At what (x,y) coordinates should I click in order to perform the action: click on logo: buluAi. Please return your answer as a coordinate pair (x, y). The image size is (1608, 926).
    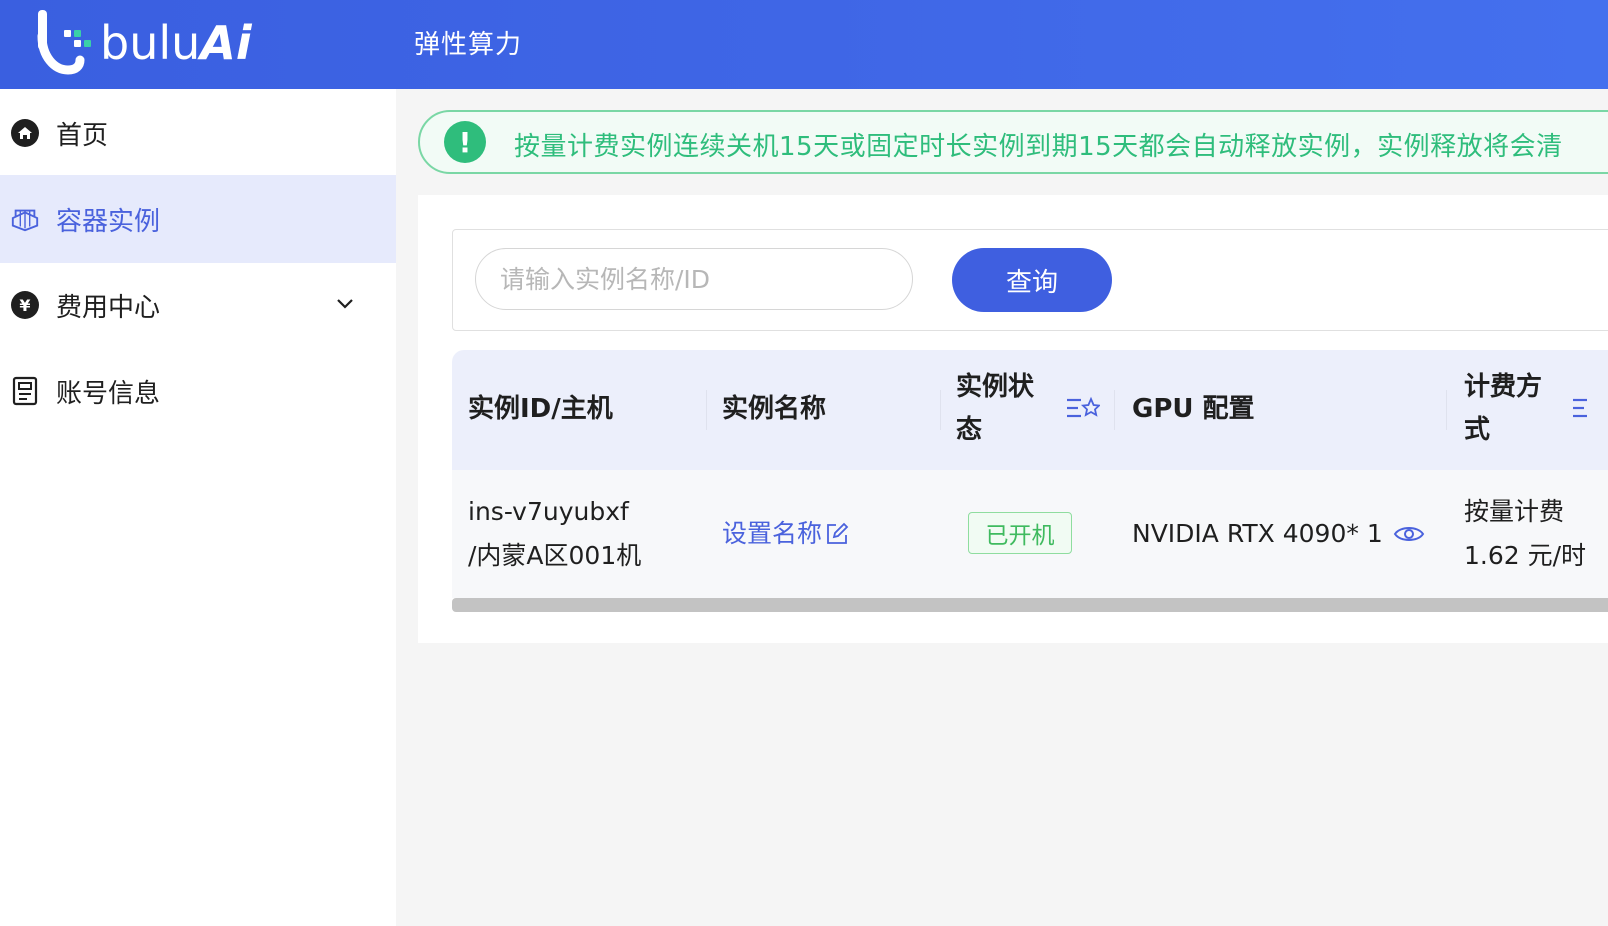
    Looking at the image, I should click on (143, 43).